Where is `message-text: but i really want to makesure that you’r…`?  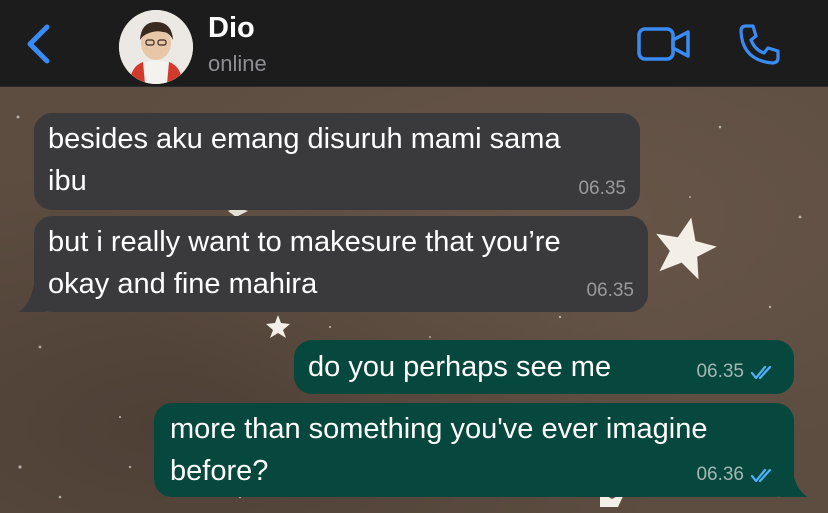
message-text: but i really want to makesure that you’r… is located at coordinates (304, 242).